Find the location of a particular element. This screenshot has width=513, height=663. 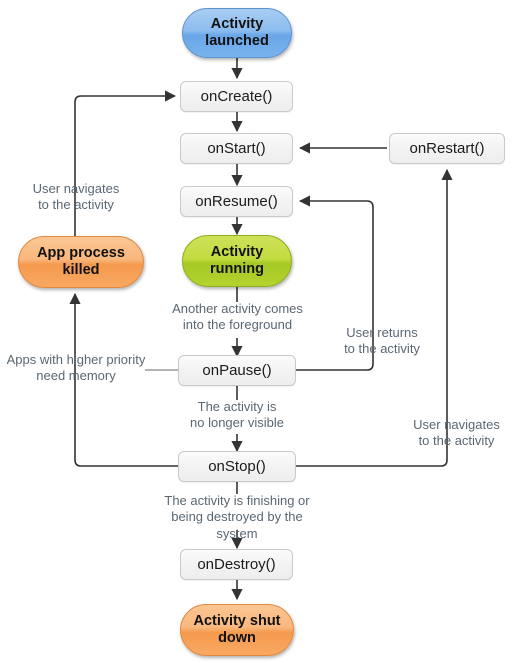

node-app-process-killed-label: App process killed is located at coordinates (81, 261).